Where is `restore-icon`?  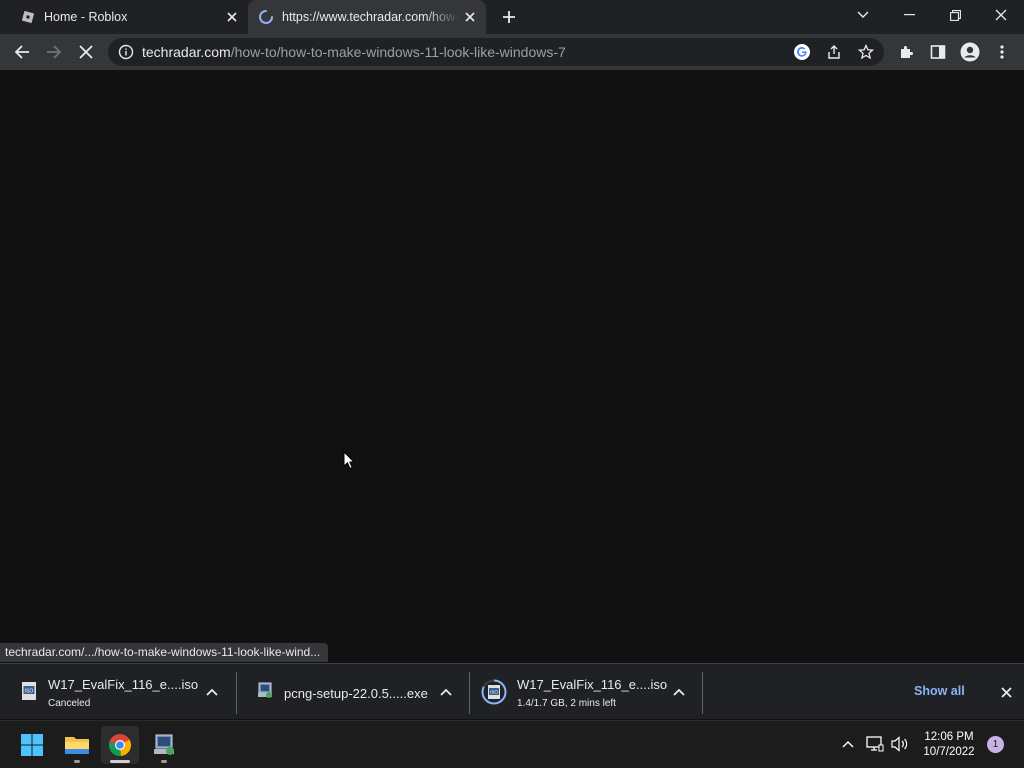
restore-icon is located at coordinates (955, 15).